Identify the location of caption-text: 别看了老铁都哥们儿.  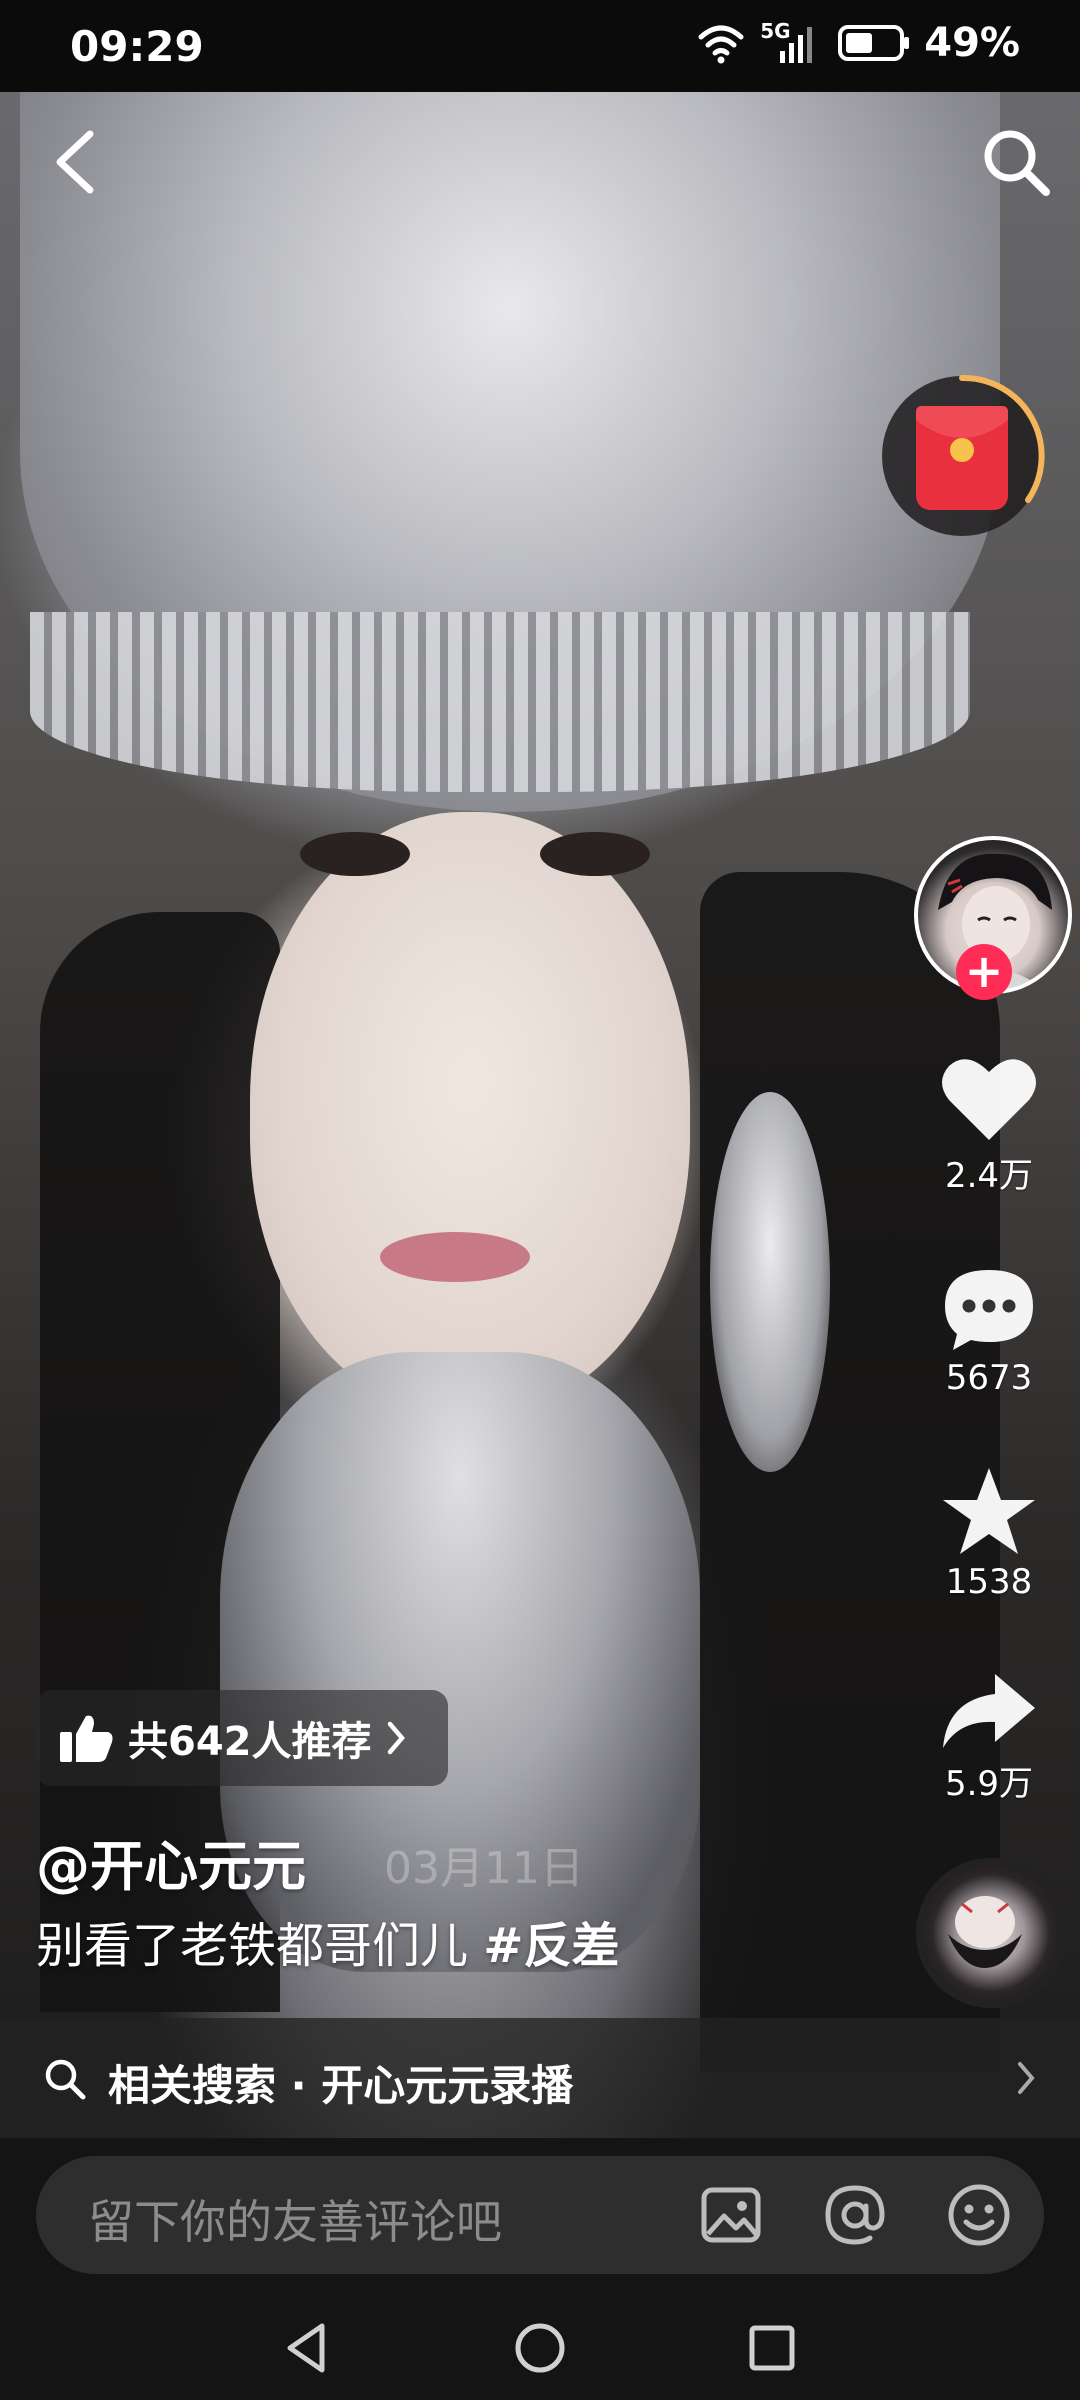
(260, 1946).